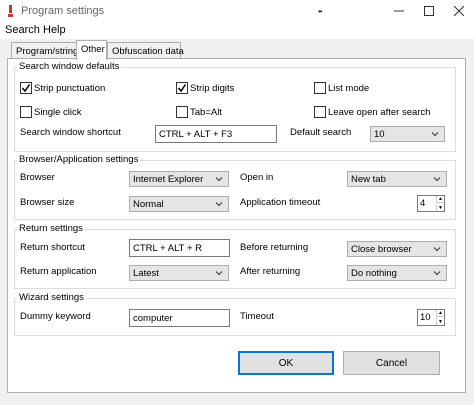 The image size is (474, 405). What do you see at coordinates (257, 316) in the screenshot?
I see `wizard-timeout-label: Timeout` at bounding box center [257, 316].